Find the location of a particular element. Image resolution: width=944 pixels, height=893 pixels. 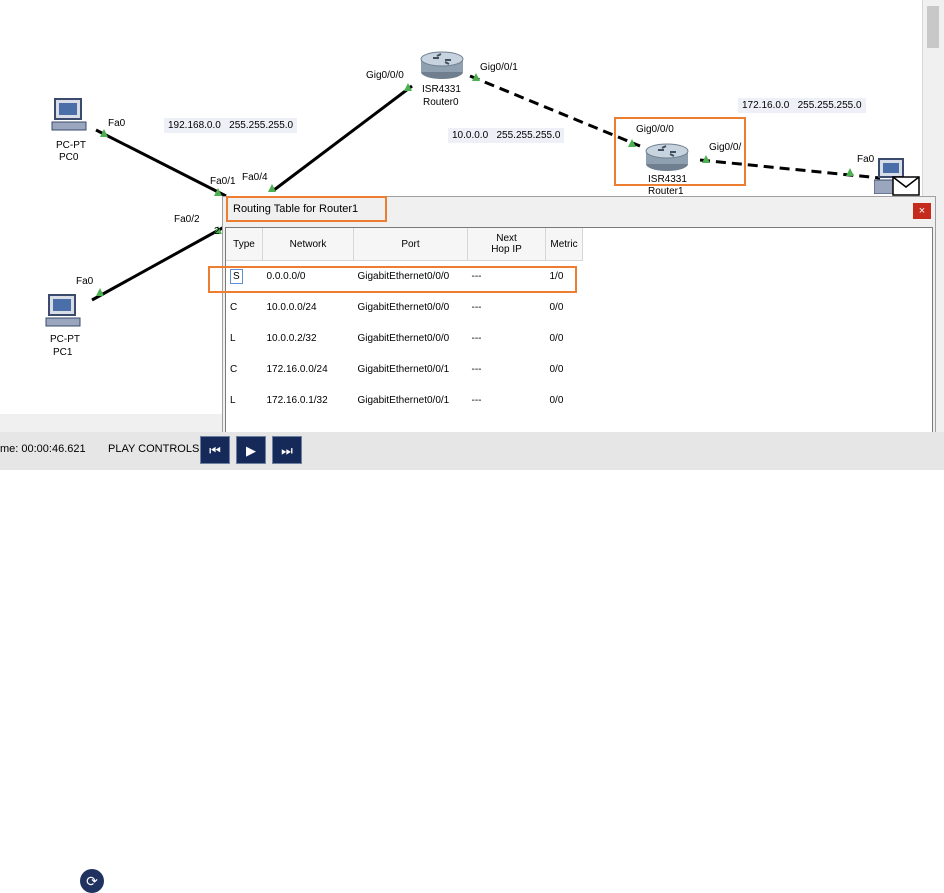

column-header-next-hop: Next Hop IP is located at coordinates (506, 244).